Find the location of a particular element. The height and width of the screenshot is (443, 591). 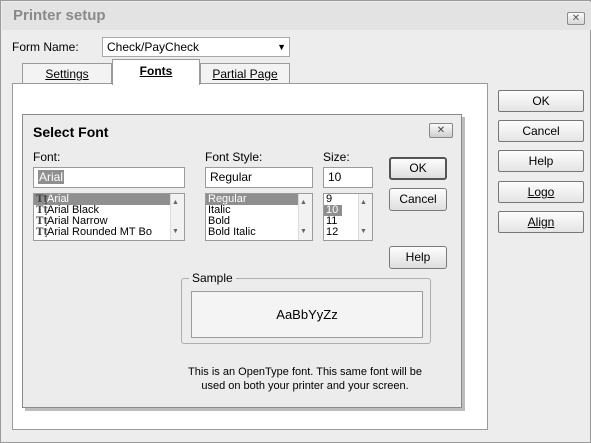

list-item: Bold Italic is located at coordinates (259, 232).